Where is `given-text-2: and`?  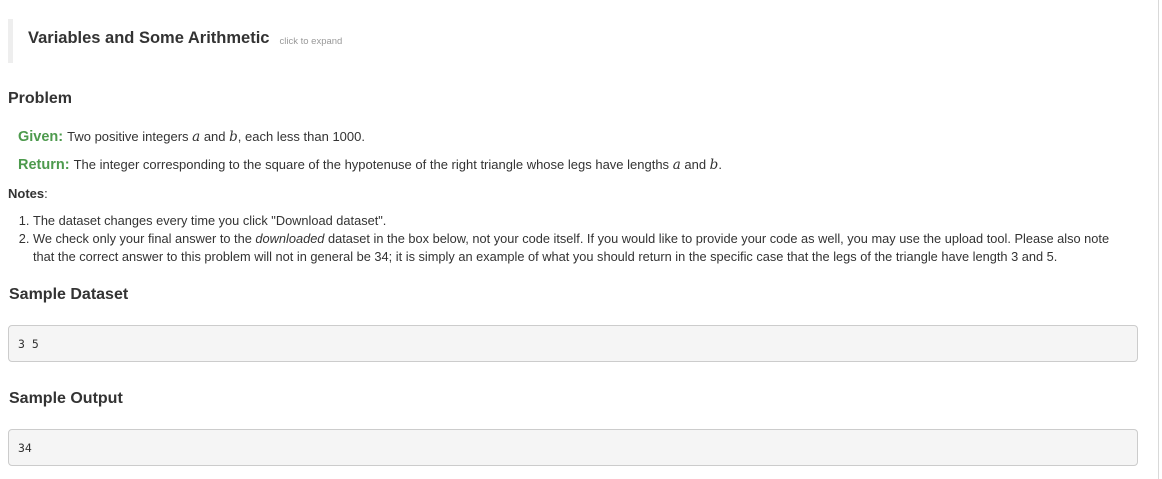 given-text-2: and is located at coordinates (215, 136).